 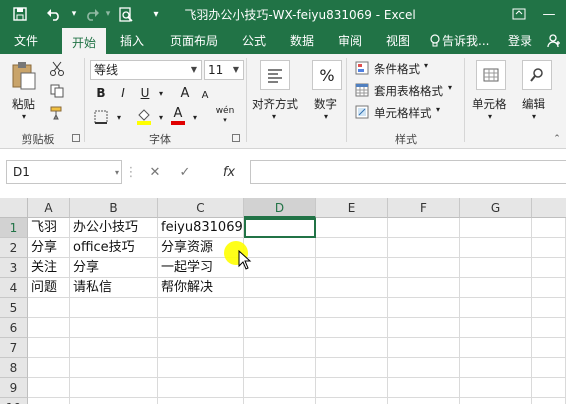 What do you see at coordinates (24, 116) in the screenshot?
I see `paste-dropdown-icon: ▾` at bounding box center [24, 116].